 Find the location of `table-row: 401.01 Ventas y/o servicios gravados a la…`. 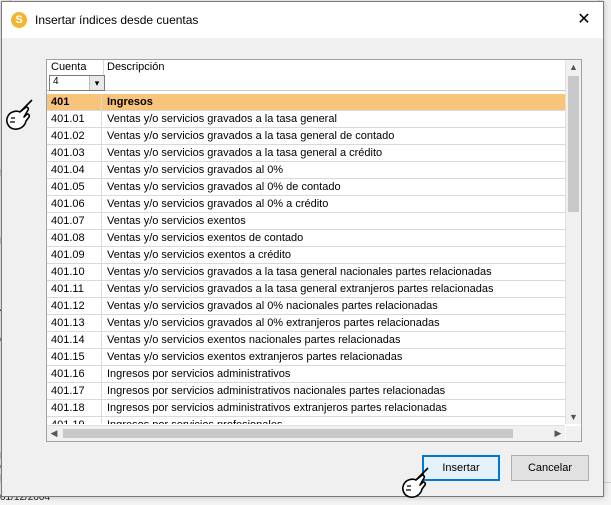

table-row: 401.01 Ventas y/o servicios gravados a la… is located at coordinates (306, 119).